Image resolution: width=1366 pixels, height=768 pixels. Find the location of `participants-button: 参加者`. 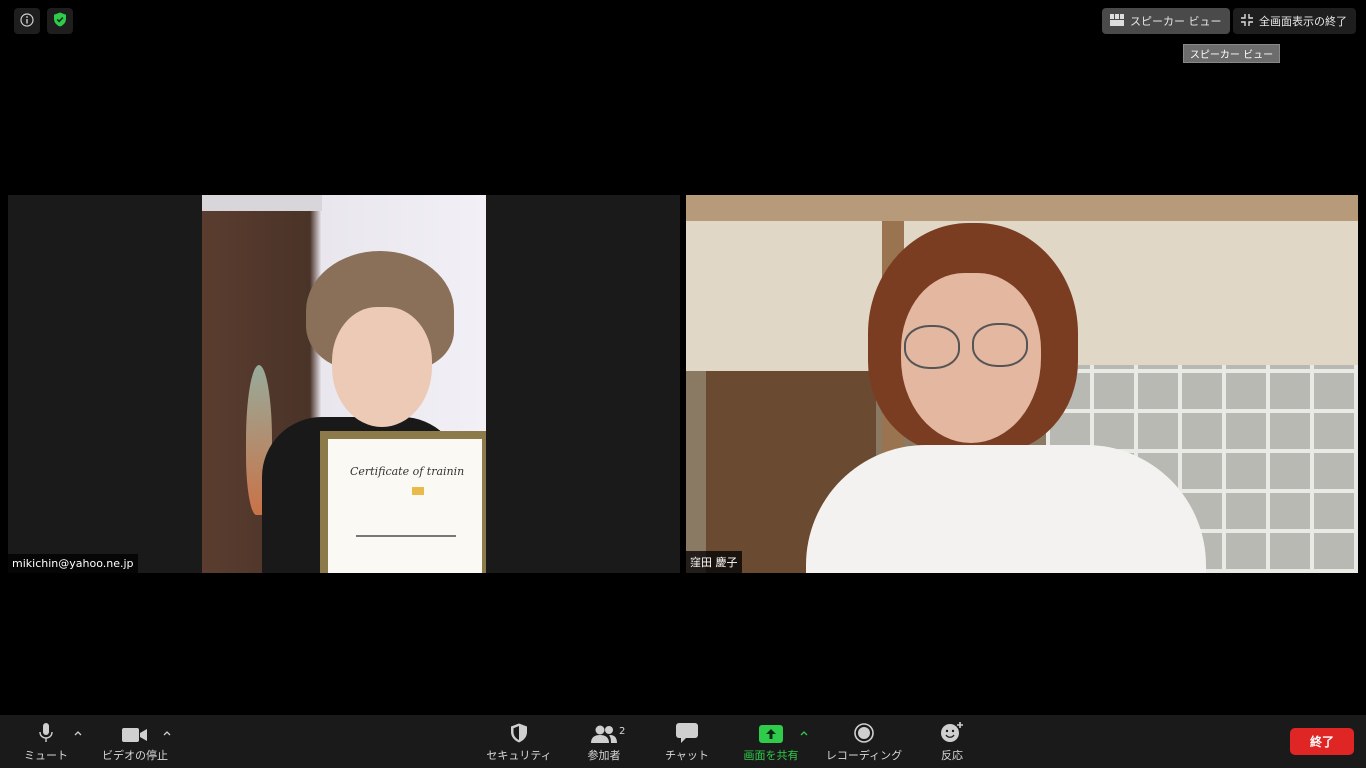

participants-button: 参加者 is located at coordinates (604, 741).